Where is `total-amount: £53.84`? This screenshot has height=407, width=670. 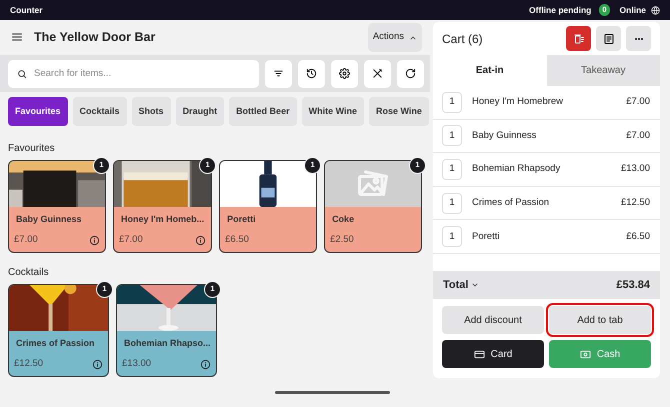 total-amount: £53.84 is located at coordinates (633, 285).